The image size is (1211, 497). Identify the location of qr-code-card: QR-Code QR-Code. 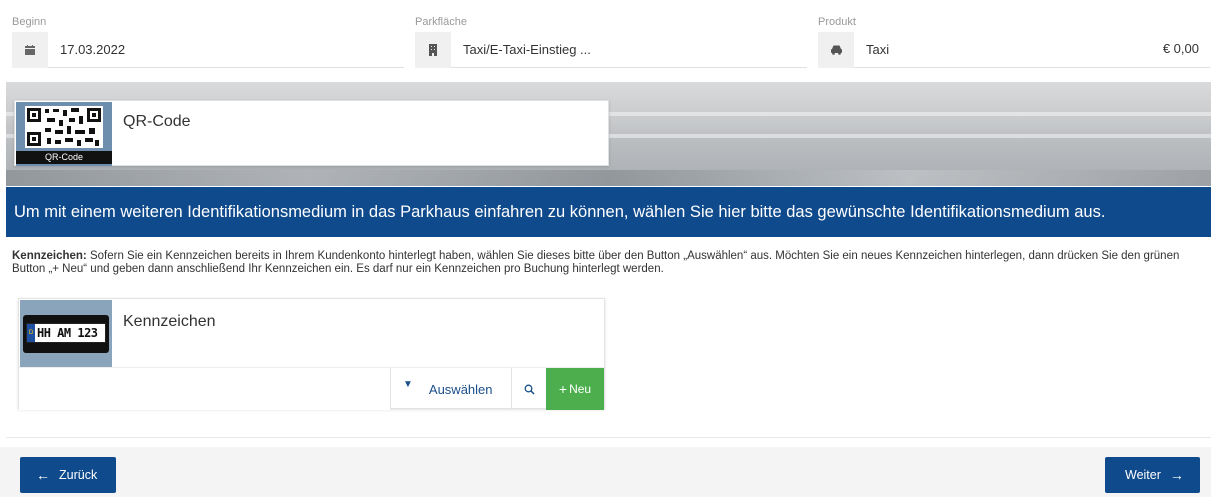
(311, 133).